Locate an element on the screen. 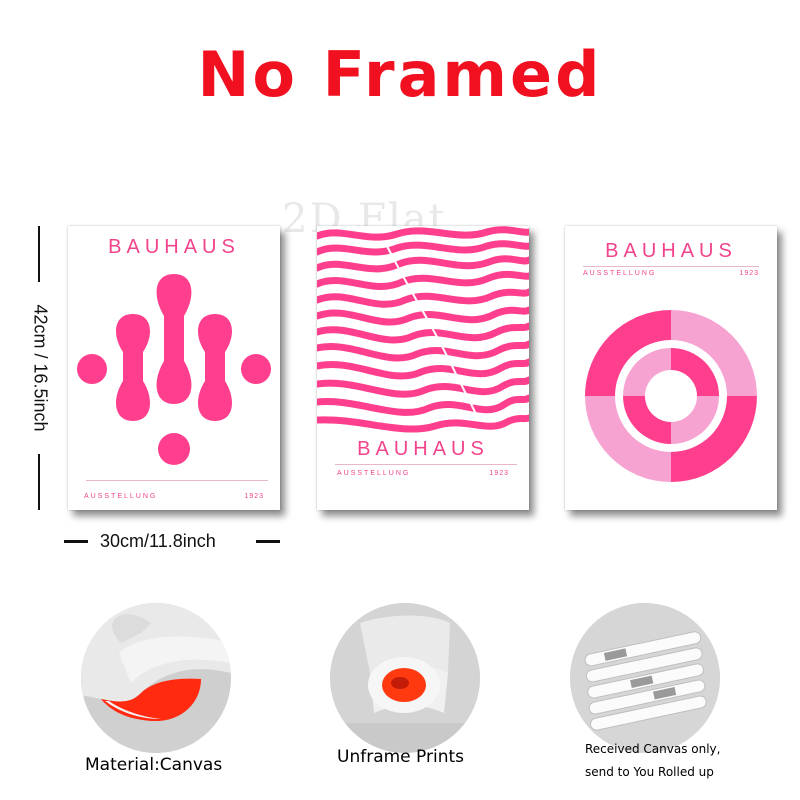 The image size is (800, 800). poster-1-artwork is located at coordinates (174, 369).